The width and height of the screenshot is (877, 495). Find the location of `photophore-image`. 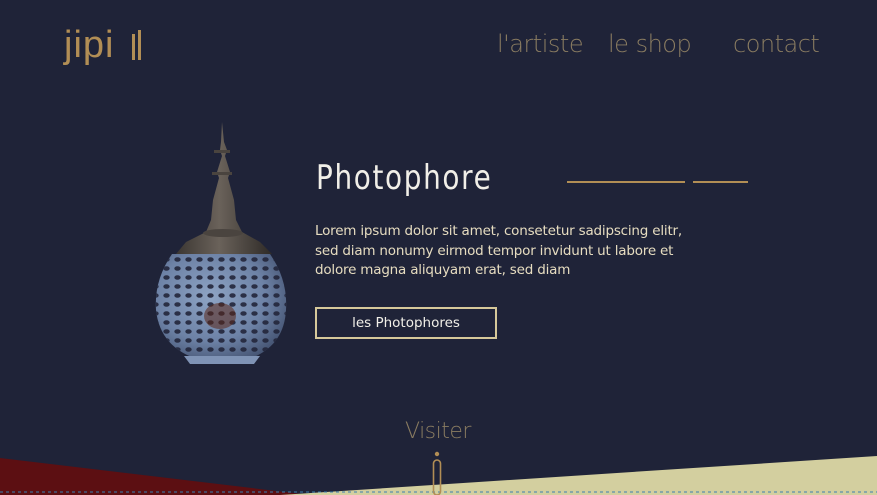

photophore-image is located at coordinates (221, 243).